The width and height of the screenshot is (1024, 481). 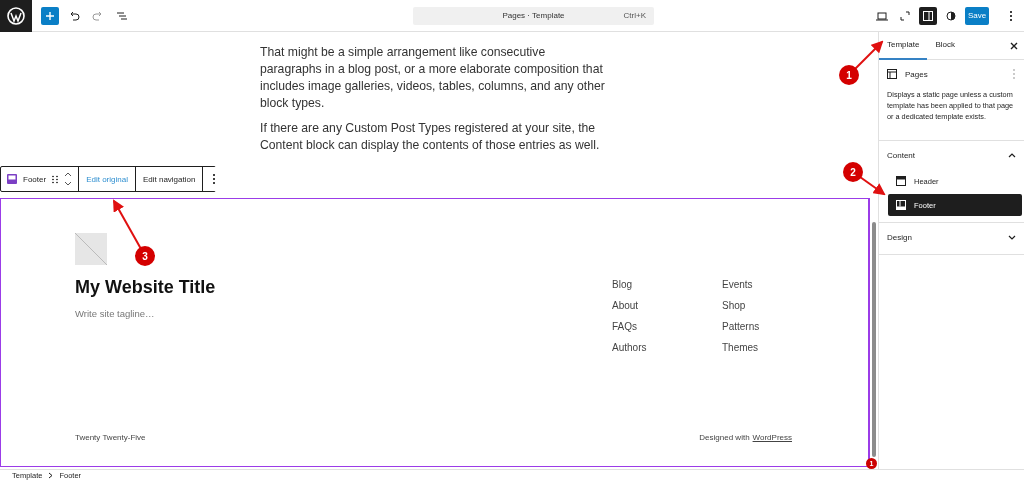 What do you see at coordinates (951, 154) in the screenshot?
I see `panel-header: Content` at bounding box center [951, 154].